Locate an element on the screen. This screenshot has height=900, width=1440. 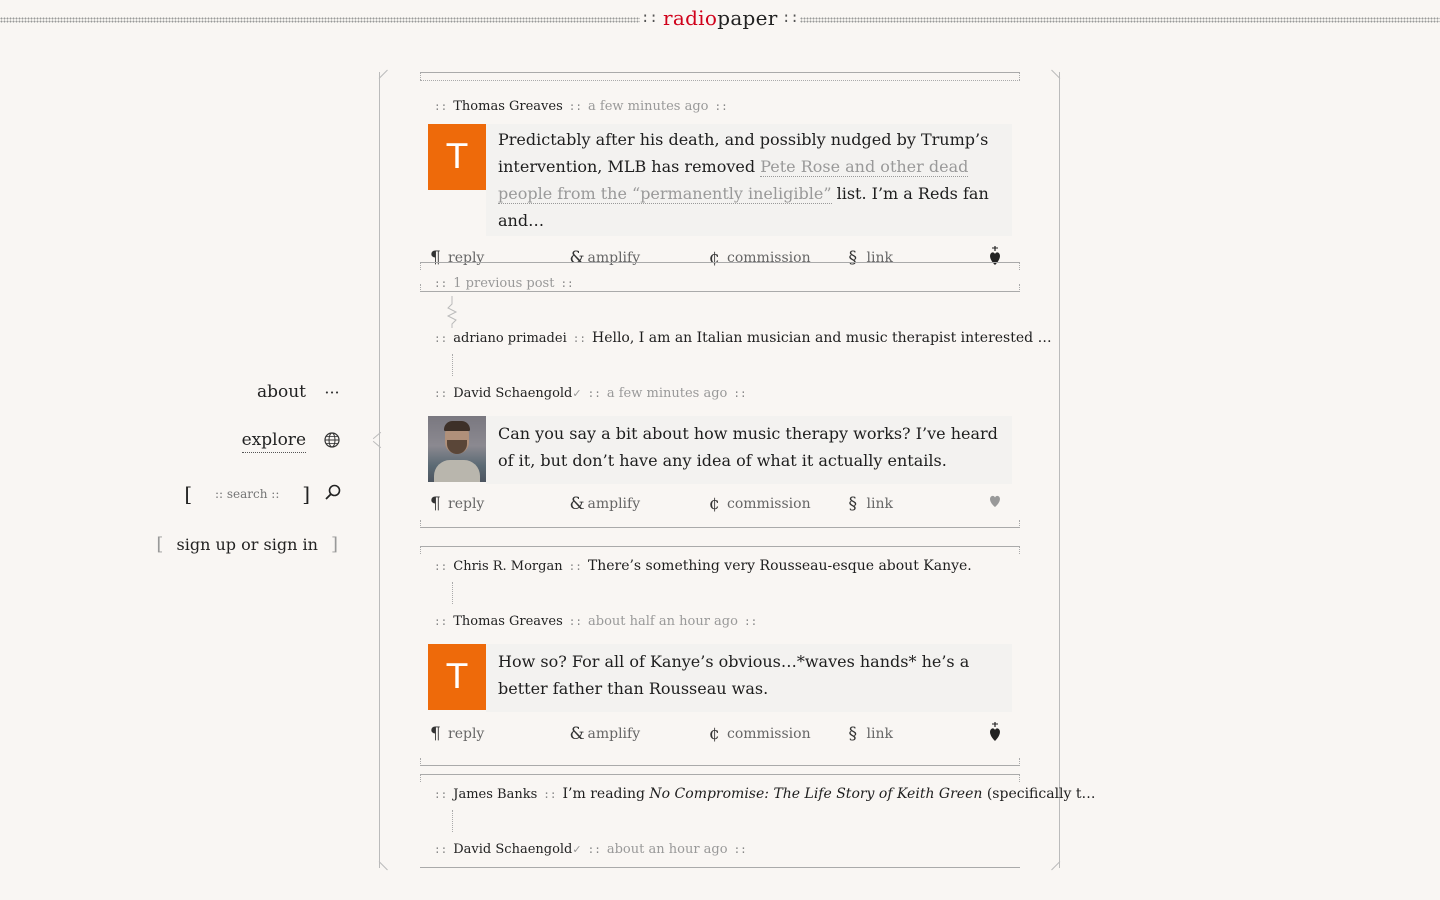
ellipsis-icon: ··· is located at coordinates (332, 392).